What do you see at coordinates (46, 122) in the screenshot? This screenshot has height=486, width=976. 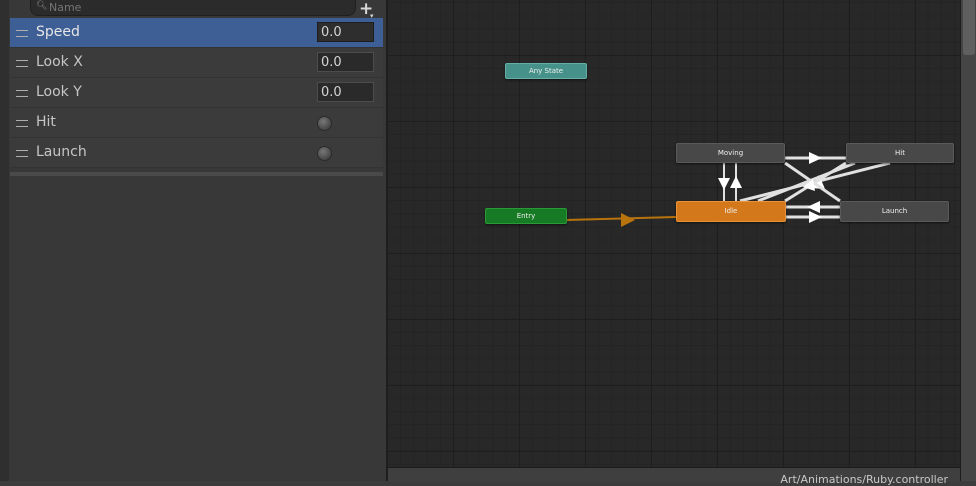 I see `parameter-name: Hit` at bounding box center [46, 122].